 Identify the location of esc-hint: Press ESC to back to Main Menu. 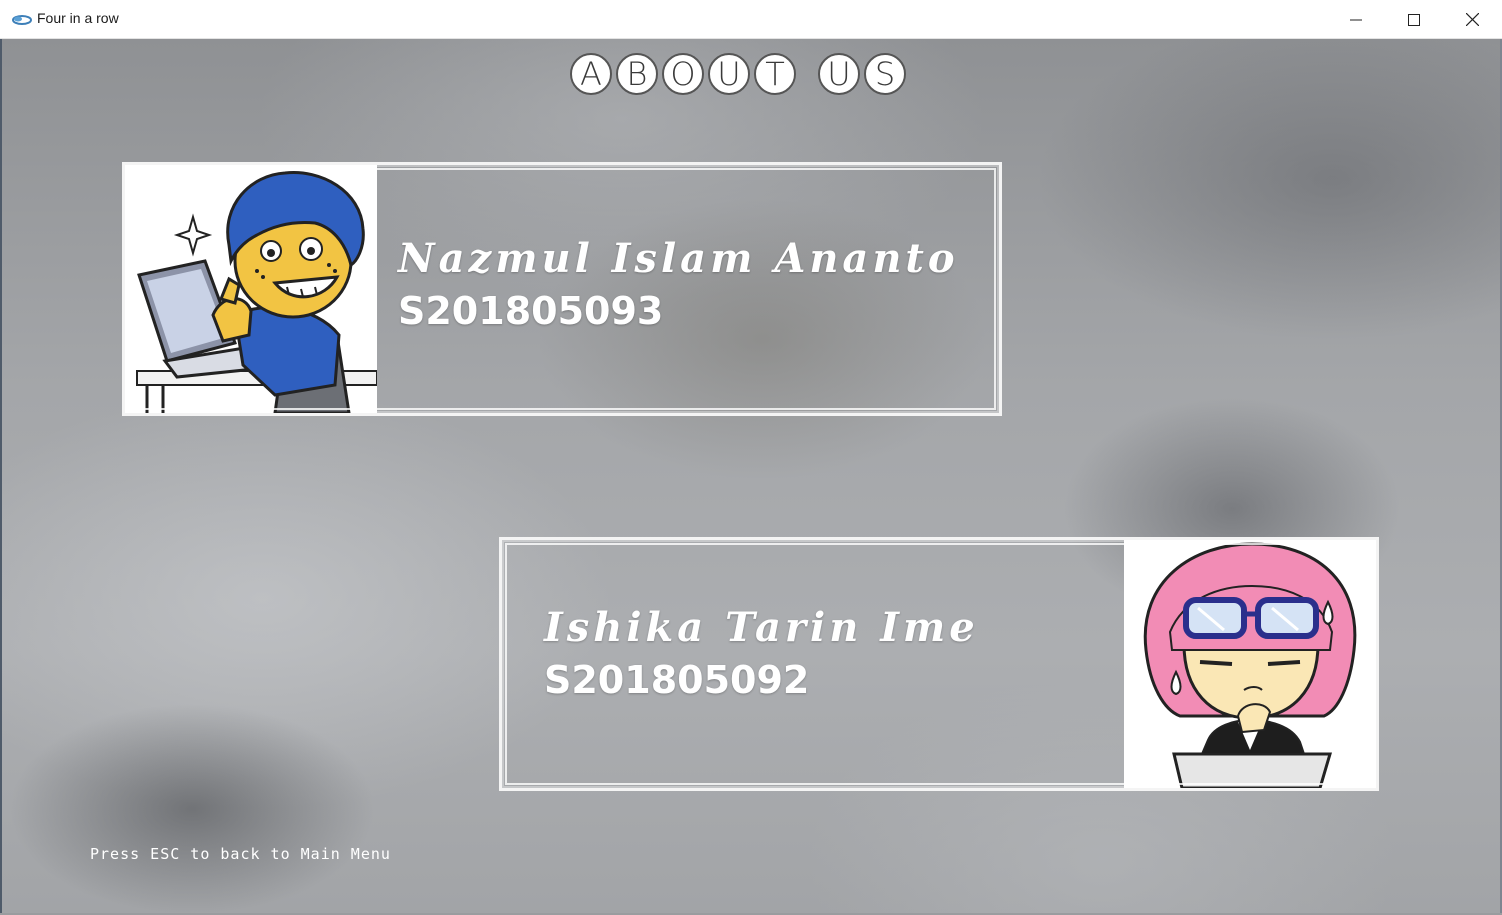
(240, 854).